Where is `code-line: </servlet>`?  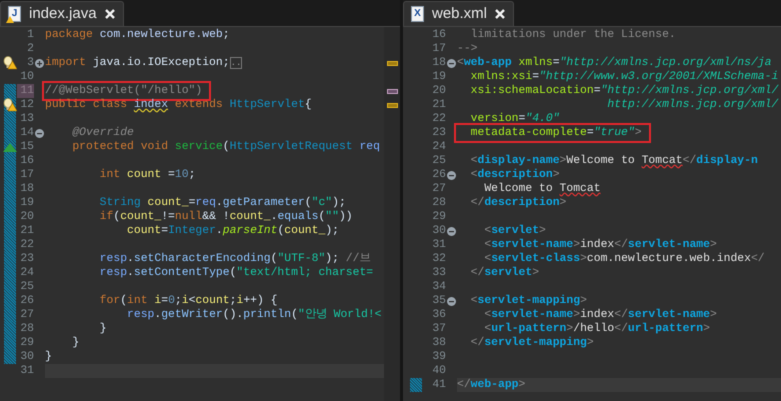
code-line: </servlet> is located at coordinates (505, 273).